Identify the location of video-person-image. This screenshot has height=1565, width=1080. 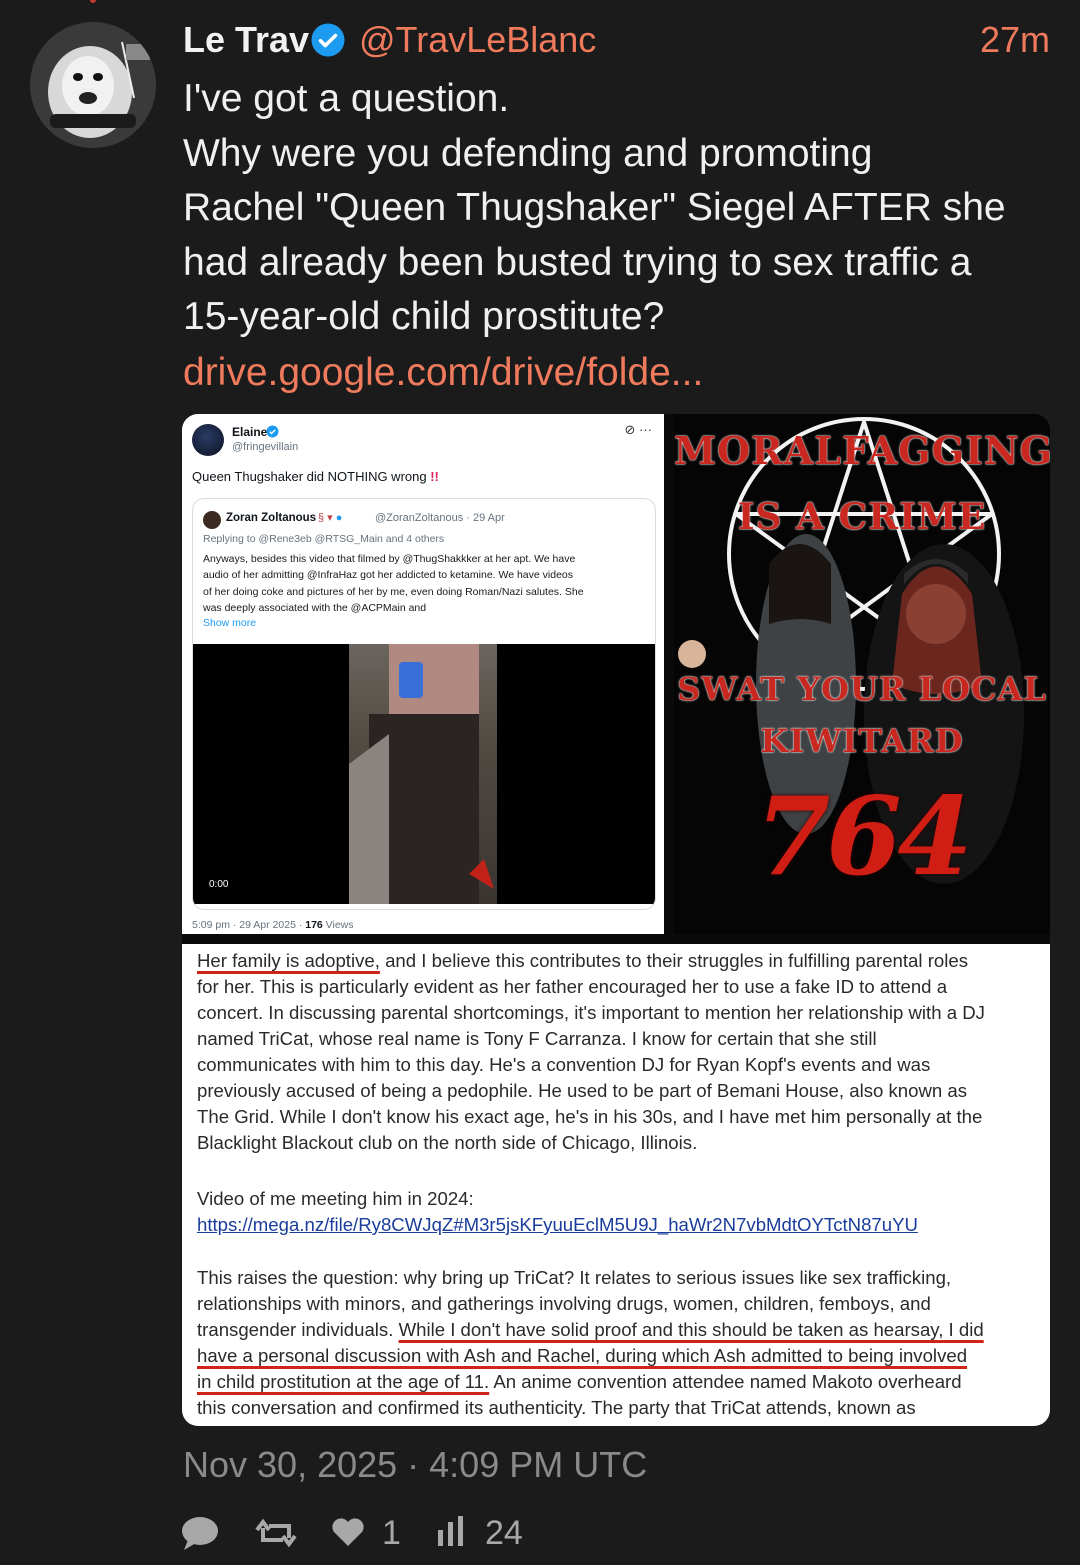
(421, 774).